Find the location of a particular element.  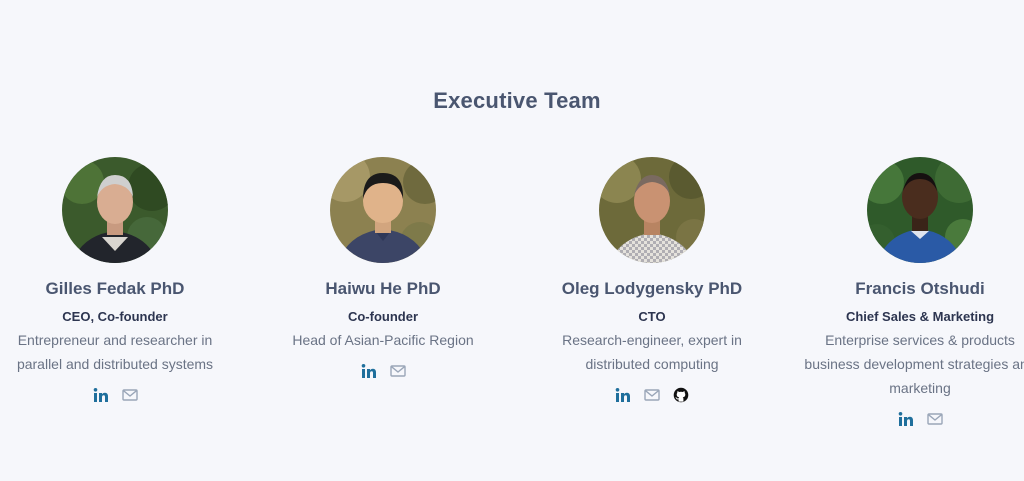

member-name: Francis Otshudi is located at coordinates (920, 288).